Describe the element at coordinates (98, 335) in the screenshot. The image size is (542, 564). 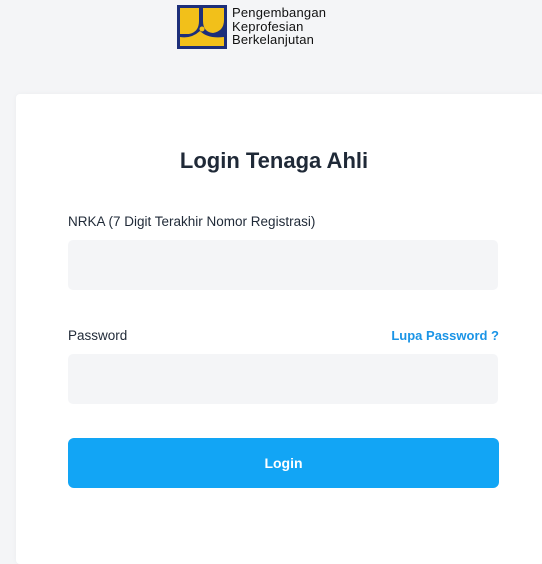
I see `password-label: Password` at that location.